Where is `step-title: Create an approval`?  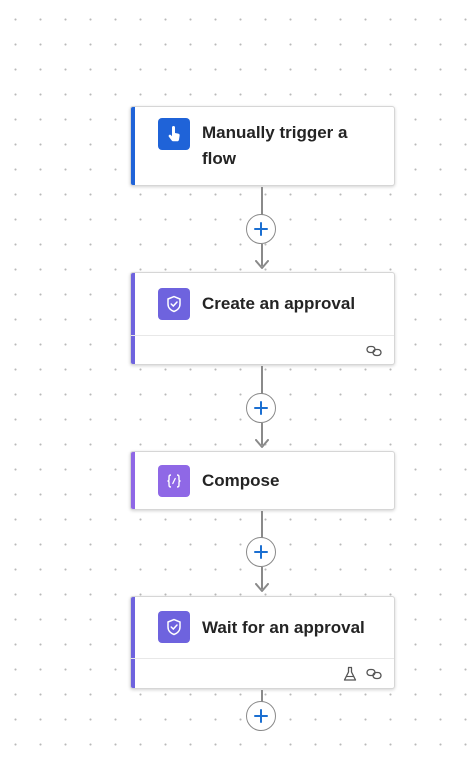 step-title: Create an approval is located at coordinates (279, 303).